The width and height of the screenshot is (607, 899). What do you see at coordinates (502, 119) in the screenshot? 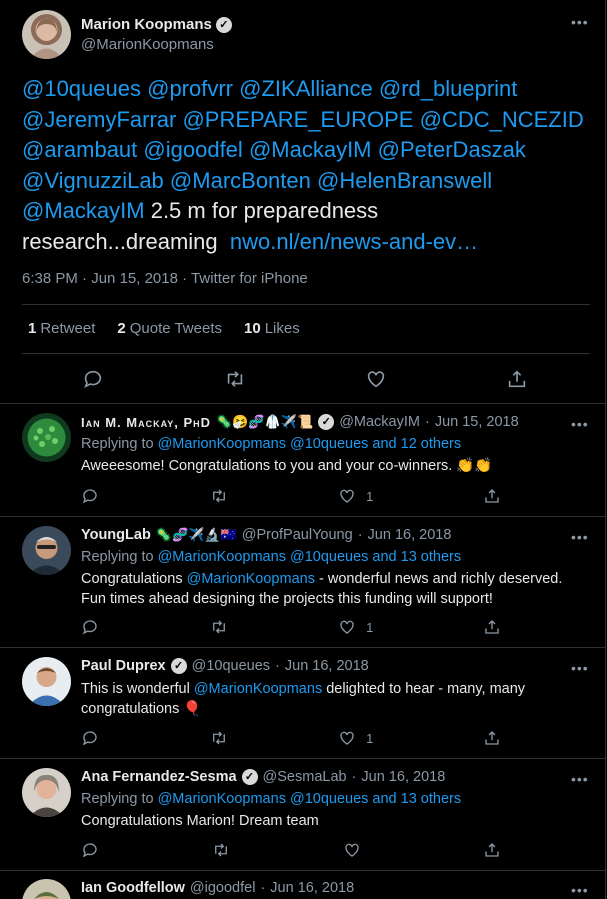
I see `mention-link: @CDC_NCEZID` at bounding box center [502, 119].